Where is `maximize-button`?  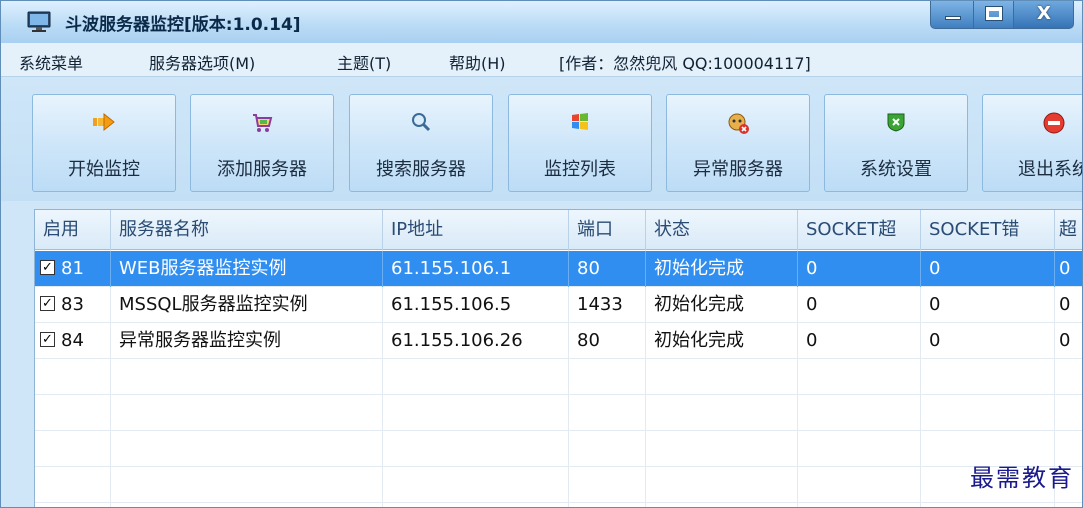 maximize-button is located at coordinates (994, 15).